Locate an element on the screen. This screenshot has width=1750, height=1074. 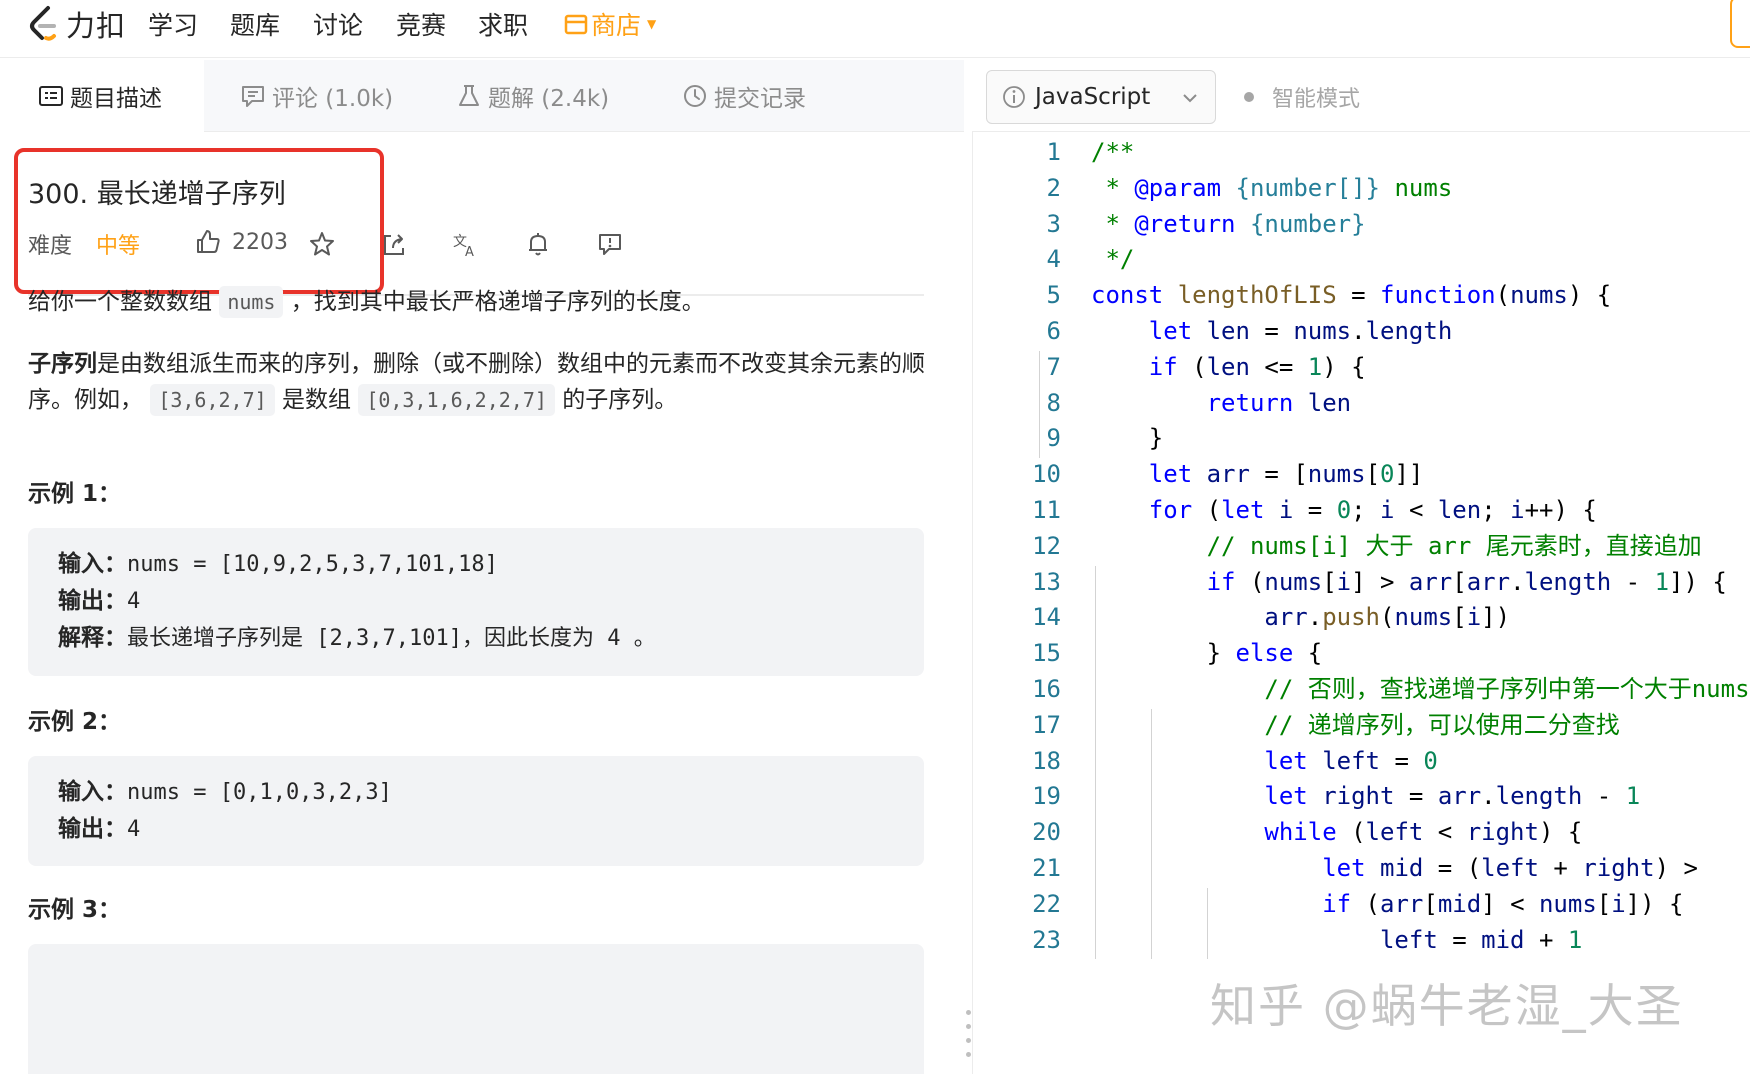
code-line: 15 } else { is located at coordinates (1361, 653).